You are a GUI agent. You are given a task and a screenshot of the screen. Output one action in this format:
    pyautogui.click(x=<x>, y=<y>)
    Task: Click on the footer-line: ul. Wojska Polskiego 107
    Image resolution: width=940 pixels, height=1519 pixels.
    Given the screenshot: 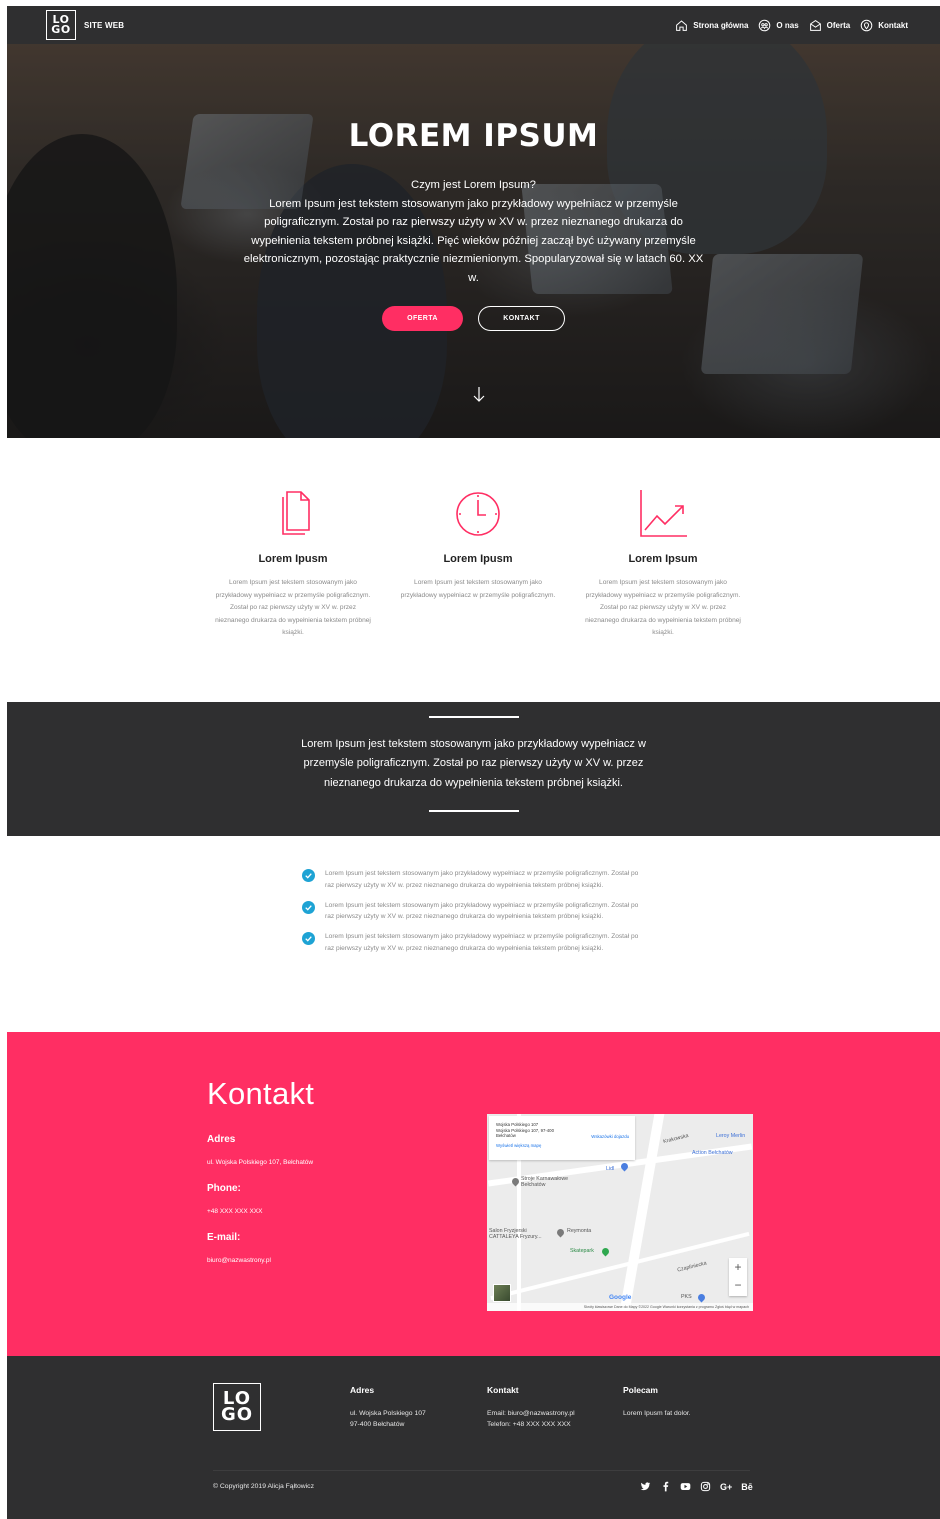 What is the action you would take?
    pyautogui.click(x=388, y=1413)
    